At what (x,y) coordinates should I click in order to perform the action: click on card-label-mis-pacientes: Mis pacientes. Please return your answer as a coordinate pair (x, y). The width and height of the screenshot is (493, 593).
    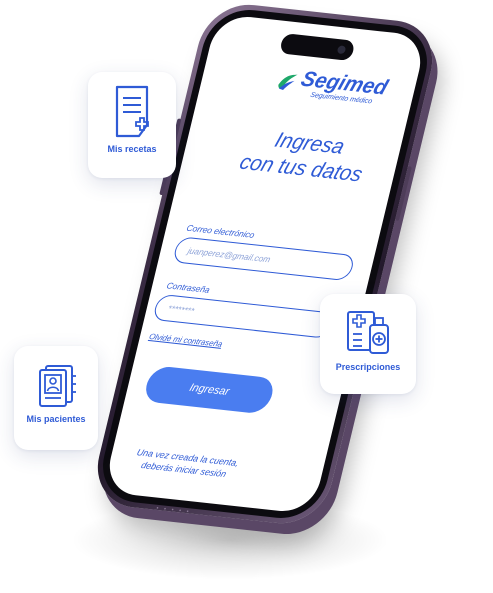
    Looking at the image, I should click on (56, 419).